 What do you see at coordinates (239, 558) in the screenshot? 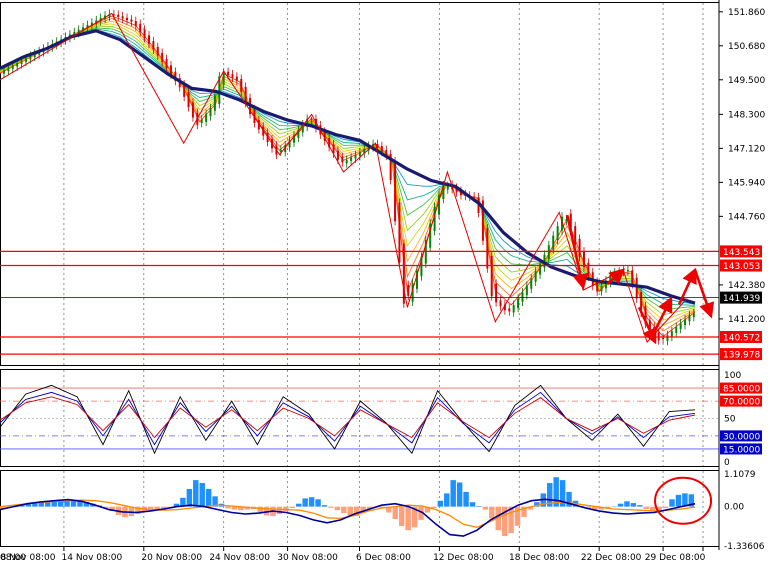
I see `x-tick-label: 24 Nov 08:00` at bounding box center [239, 558].